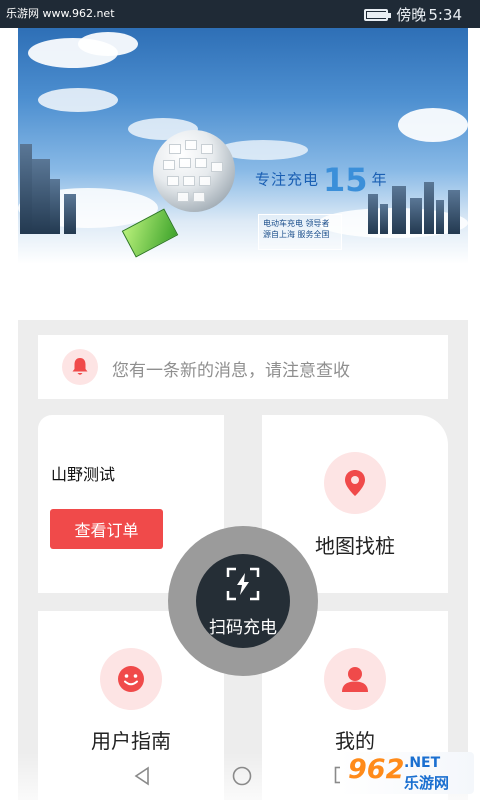 The image size is (480, 800). I want to click on globe-graphic, so click(194, 171).